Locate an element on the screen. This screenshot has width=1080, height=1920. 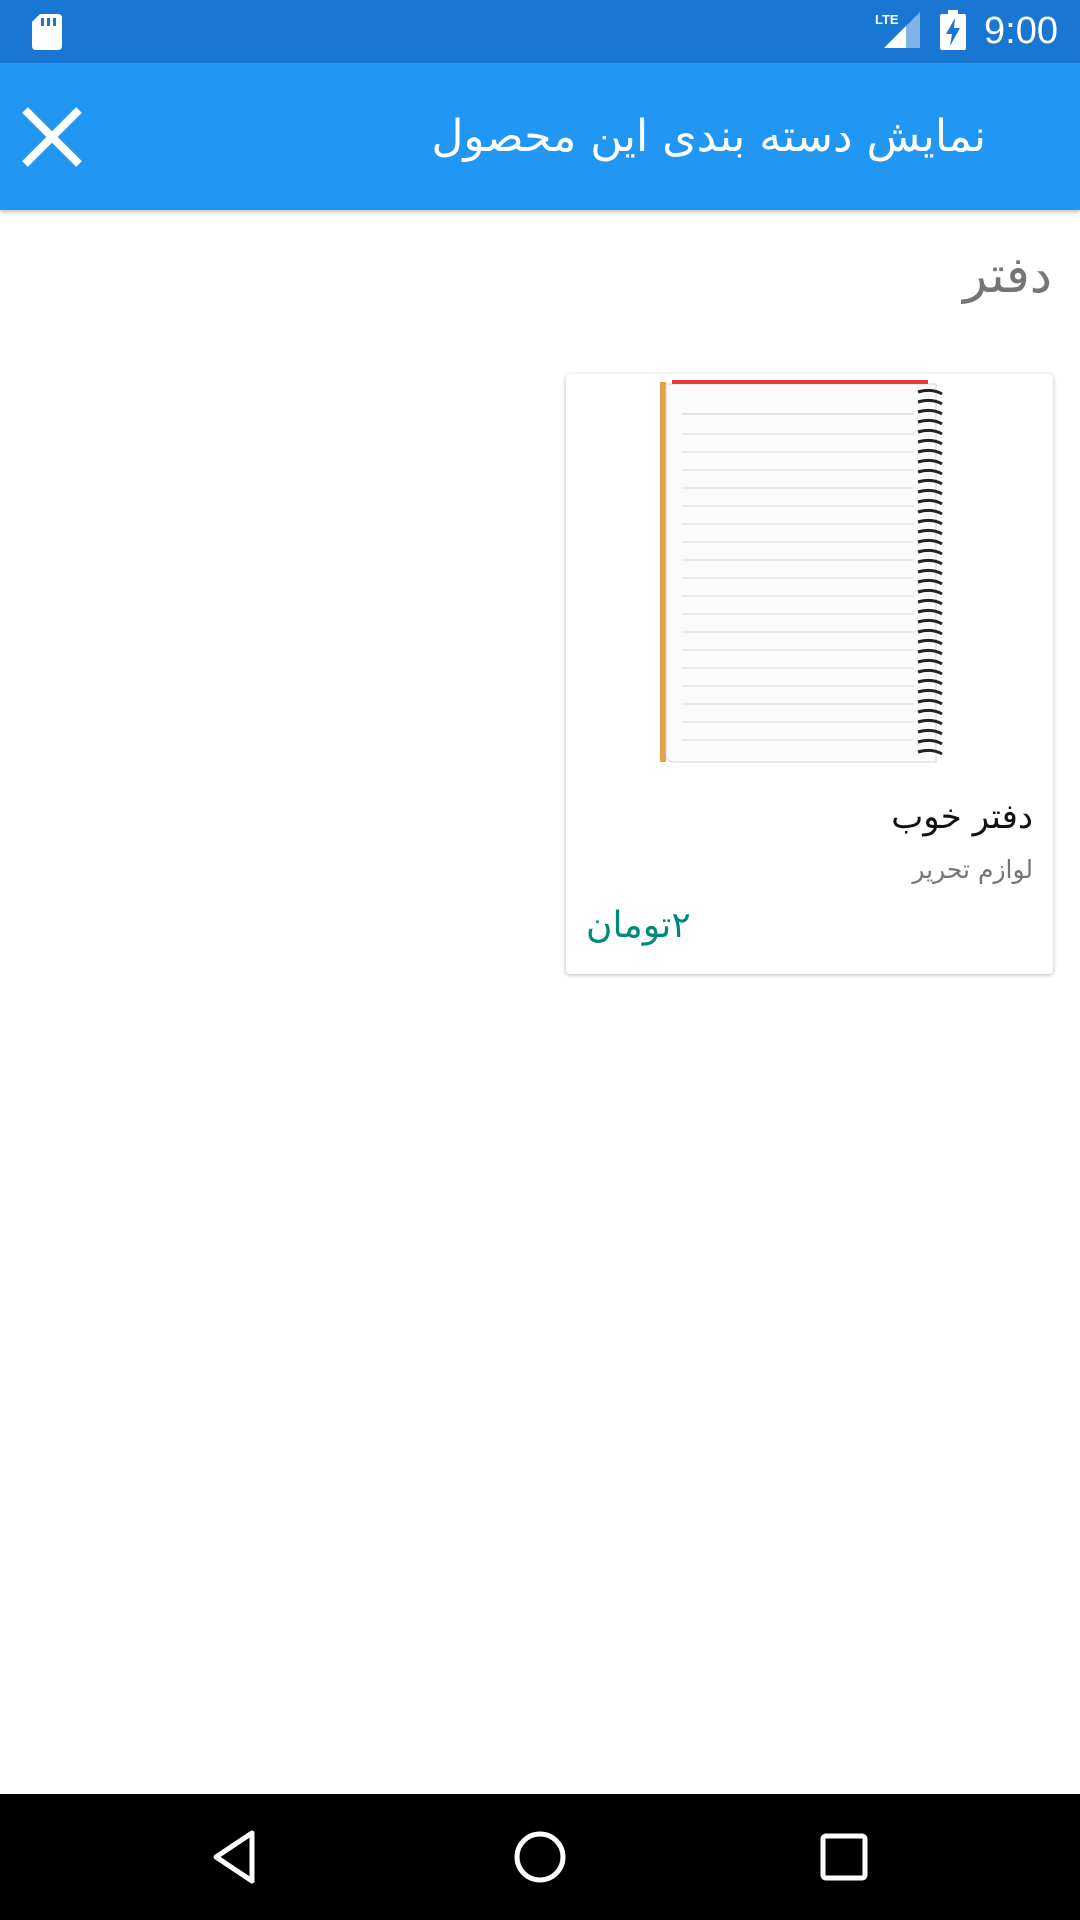
back-button is located at coordinates (236, 1857).